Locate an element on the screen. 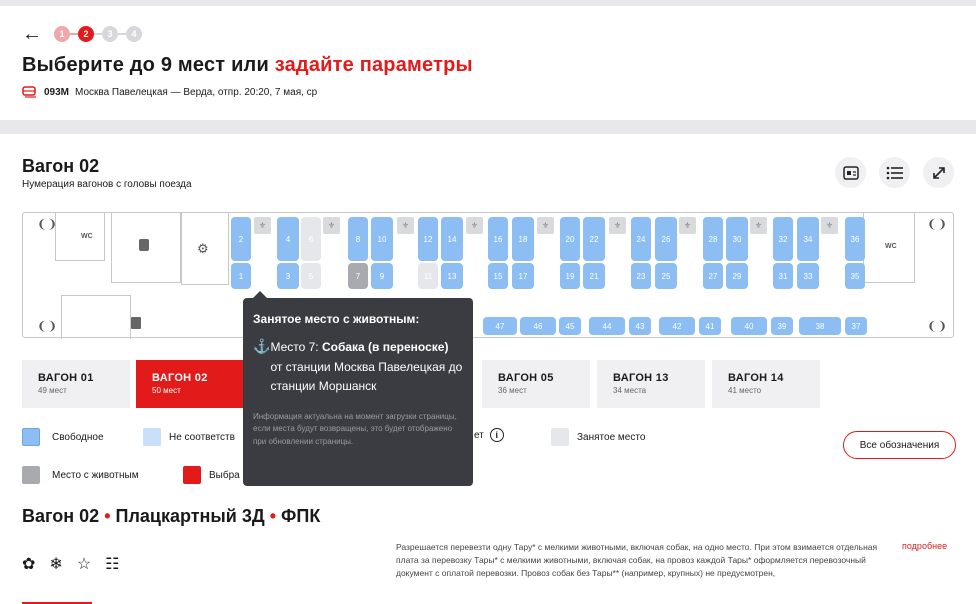 The height and width of the screenshot is (604, 976). wagon-subtitle: Нумерация вагонов с головы поезда is located at coordinates (107, 184).